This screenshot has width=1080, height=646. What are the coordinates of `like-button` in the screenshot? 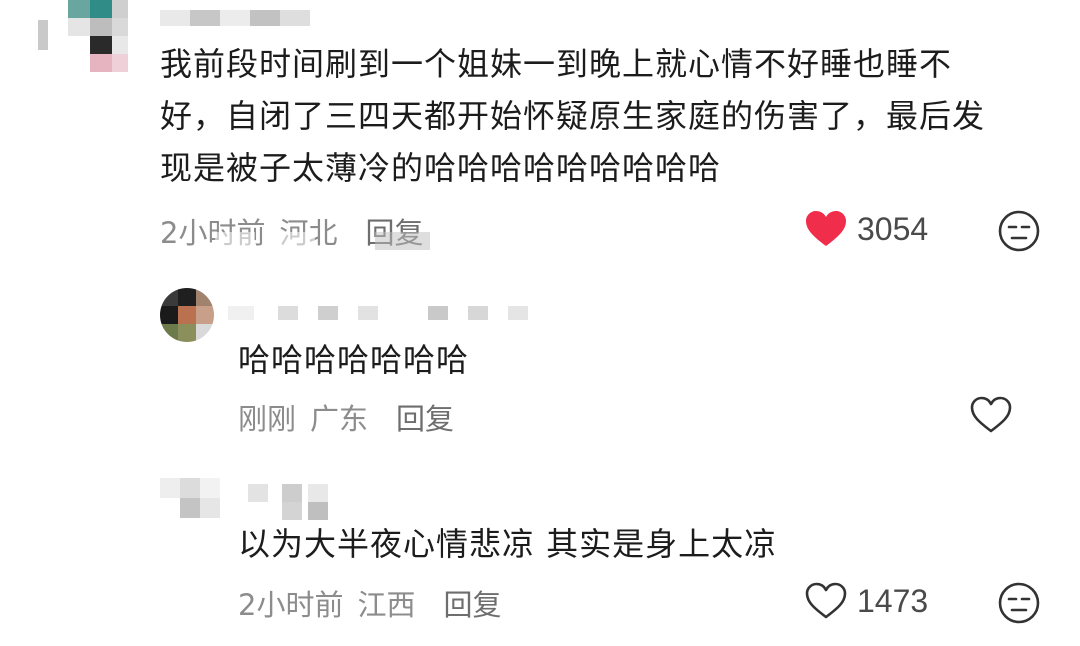 It's located at (996, 415).